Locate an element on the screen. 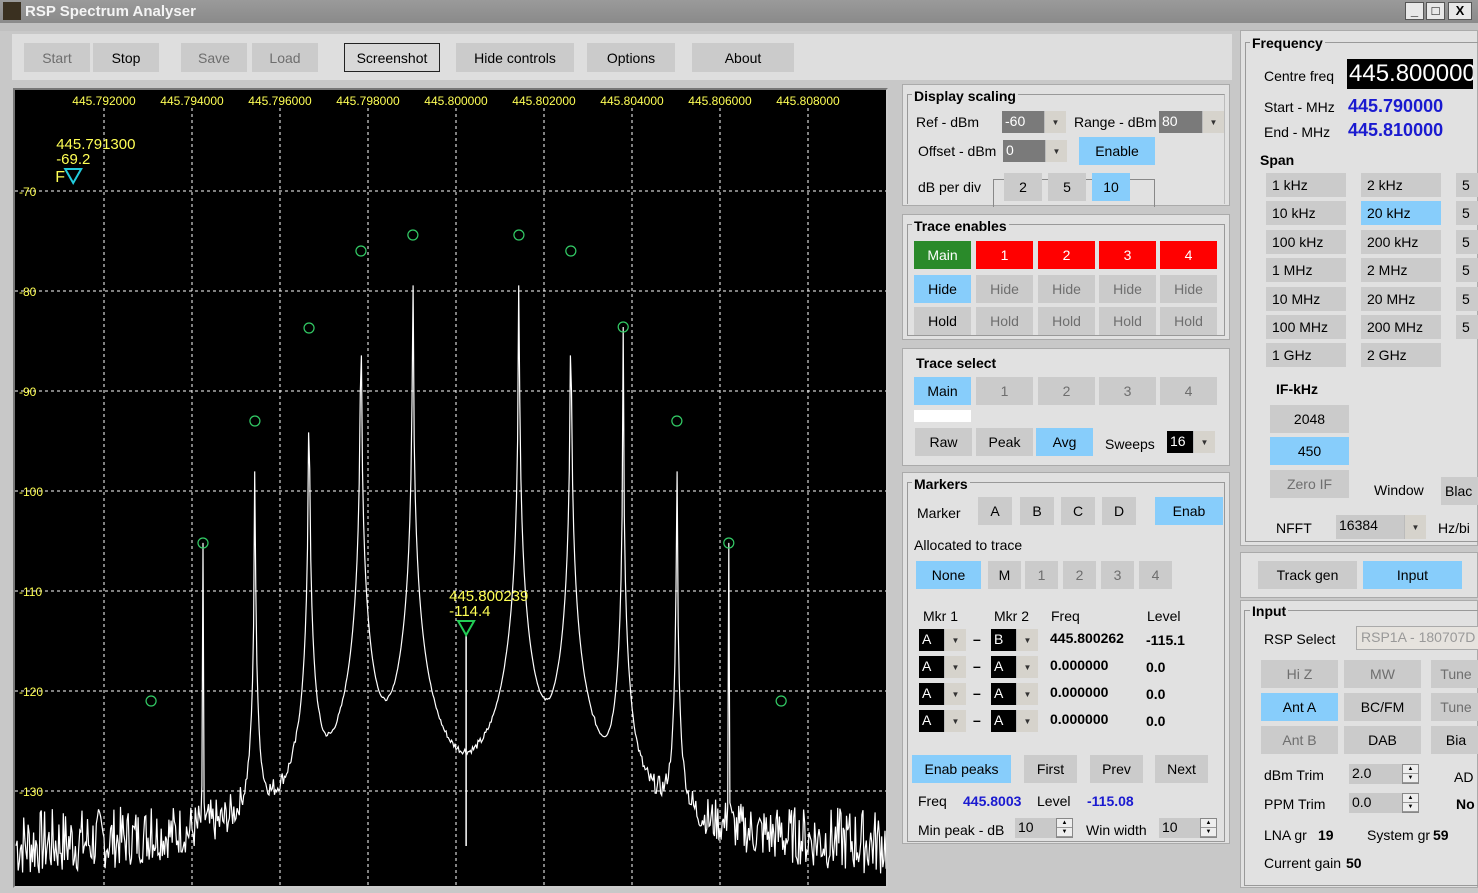 Image resolution: width=1478 pixels, height=893 pixels. trace-enable-3: 3 is located at coordinates (1127, 255).